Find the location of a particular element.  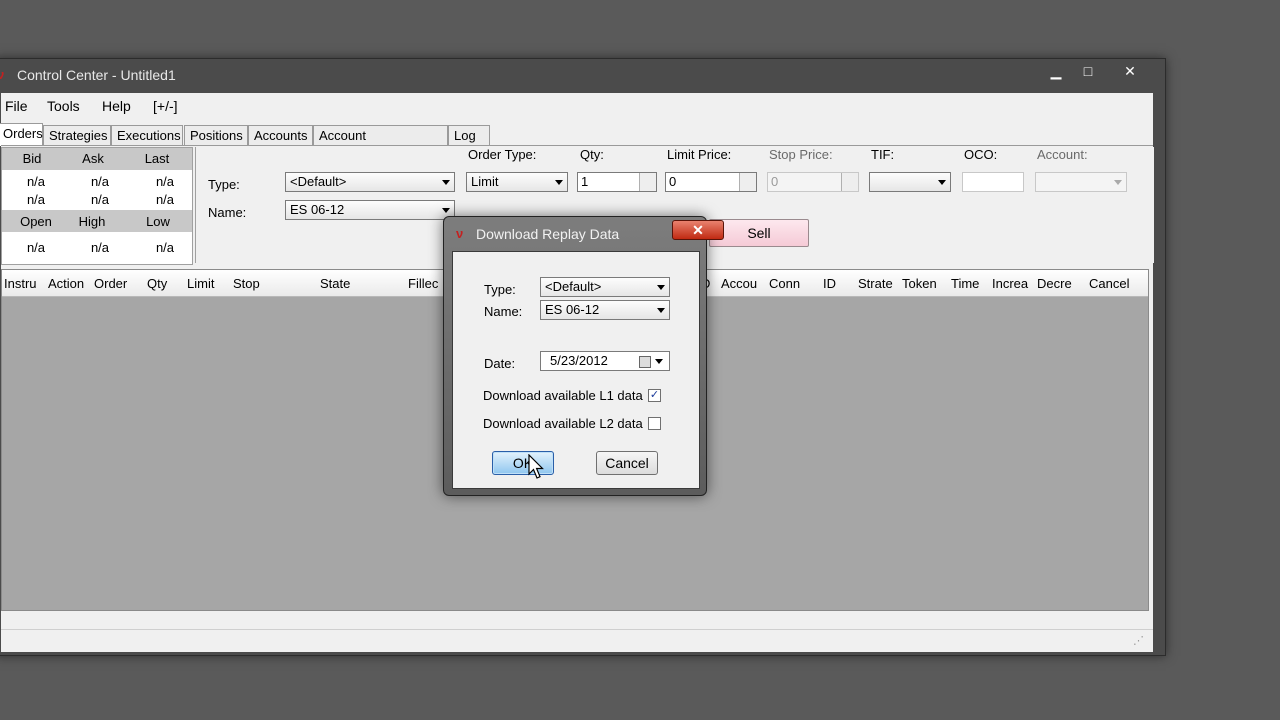

tif-select is located at coordinates (910, 182).